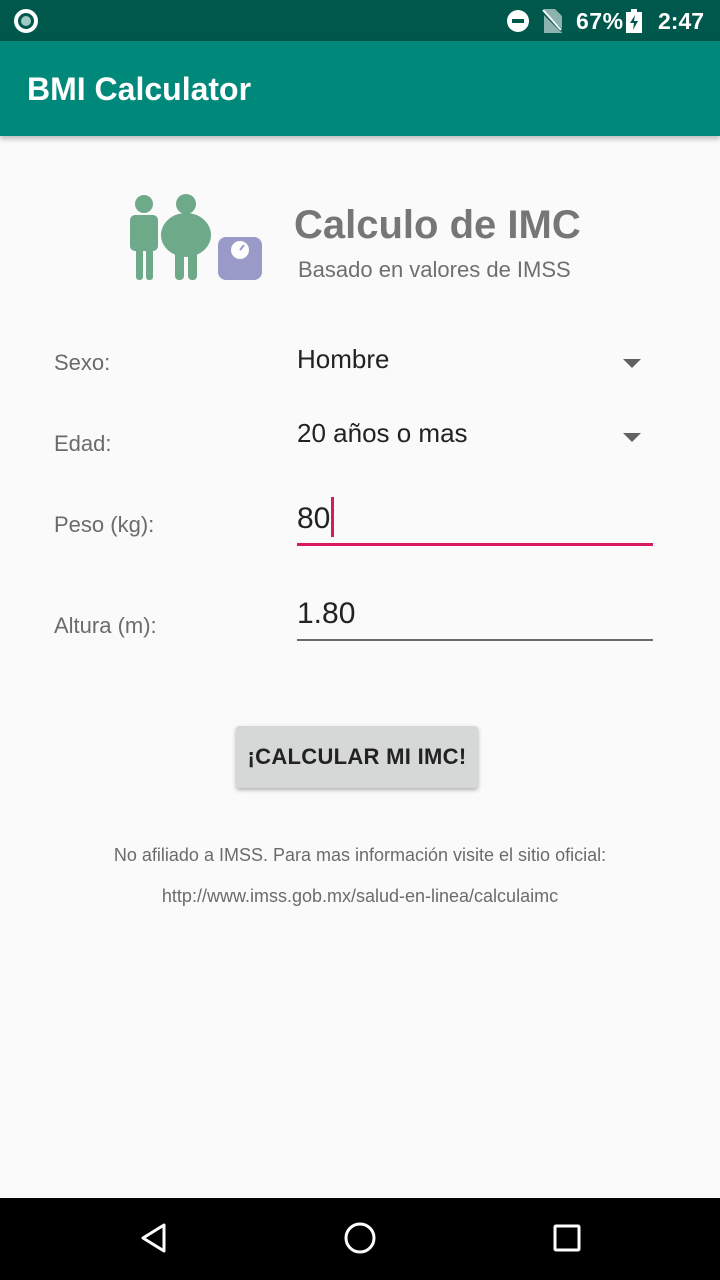 The height and width of the screenshot is (1280, 720). What do you see at coordinates (600, 21) in the screenshot?
I see `battery-percentage: 67%` at bounding box center [600, 21].